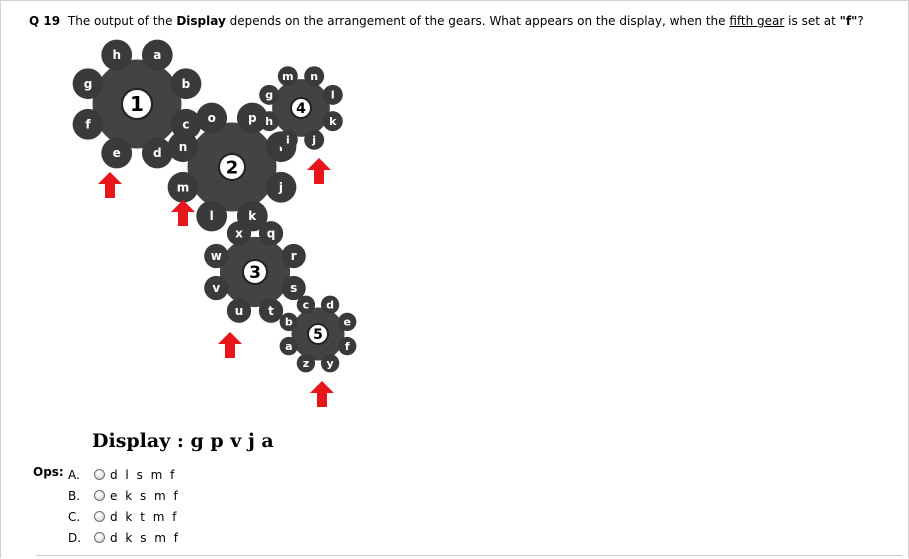  What do you see at coordinates (183, 441) in the screenshot?
I see `display-text: Display : g p v j a` at bounding box center [183, 441].